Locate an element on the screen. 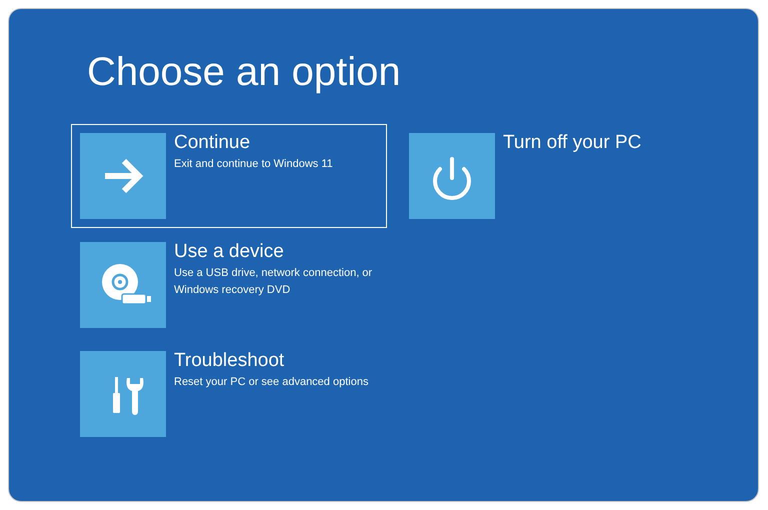 This screenshot has width=768, height=510. option-button: Use a device Use a USB drive, network connection, or Windows recovery DVD is located at coordinates (229, 285).